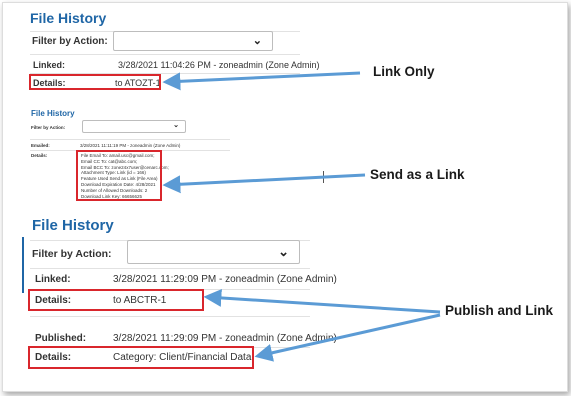 This screenshot has width=571, height=396. Describe the element at coordinates (417, 174) in the screenshot. I see `callout-send-as-link: Send as a Link` at that location.